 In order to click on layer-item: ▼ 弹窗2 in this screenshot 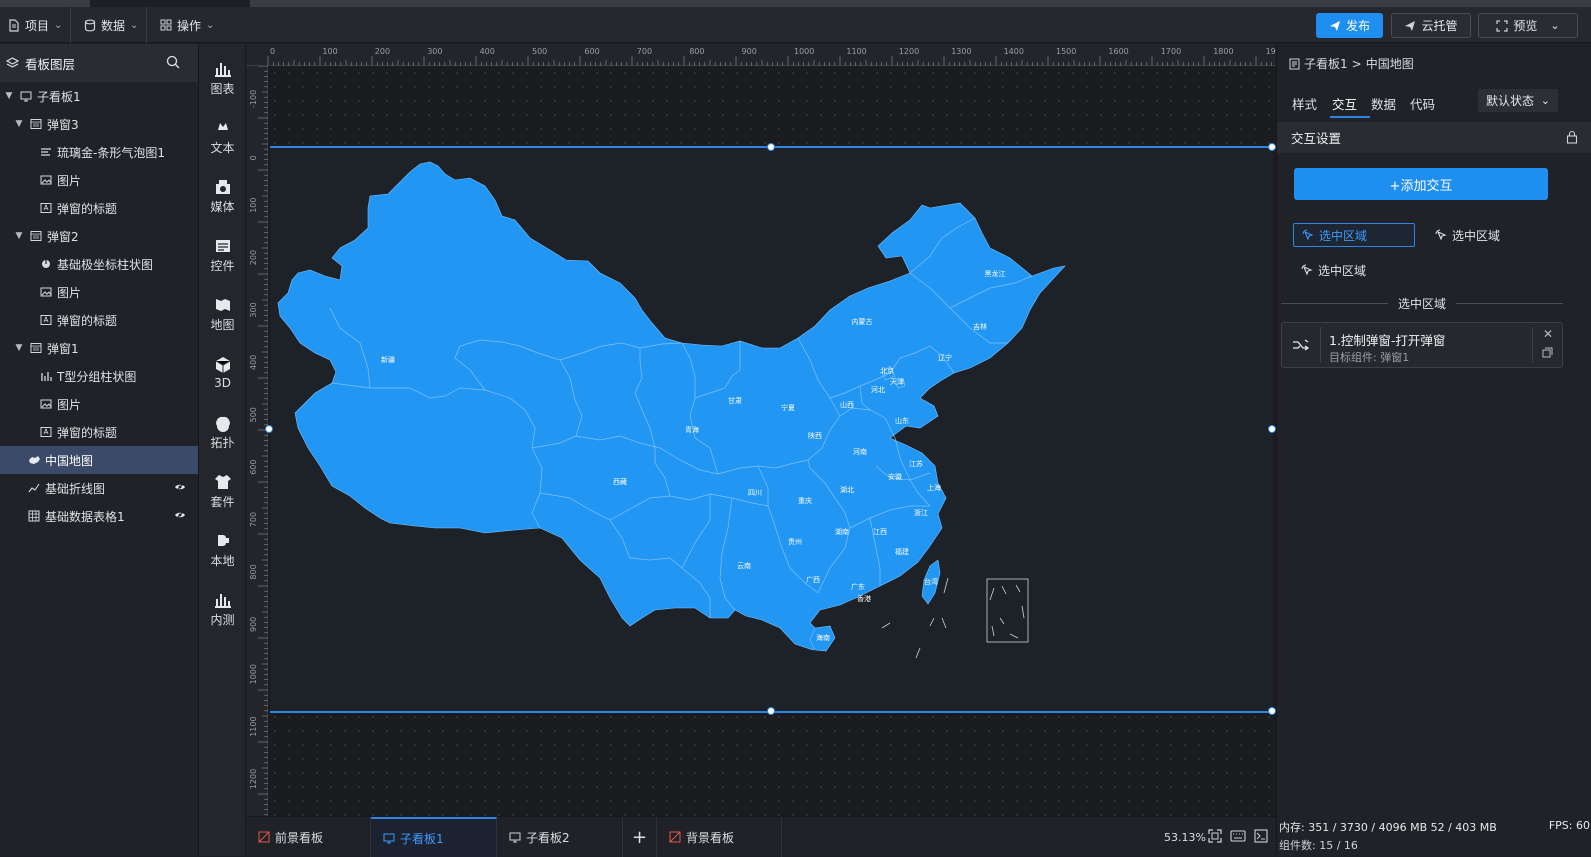, I will do `click(99, 236)`.